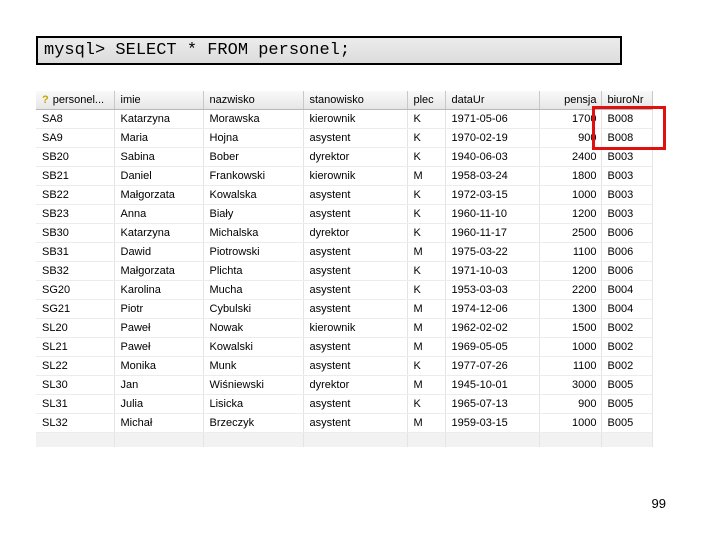 This screenshot has width=720, height=540. Describe the element at coordinates (159, 404) in the screenshot. I see `table-cell: Julia` at that location.